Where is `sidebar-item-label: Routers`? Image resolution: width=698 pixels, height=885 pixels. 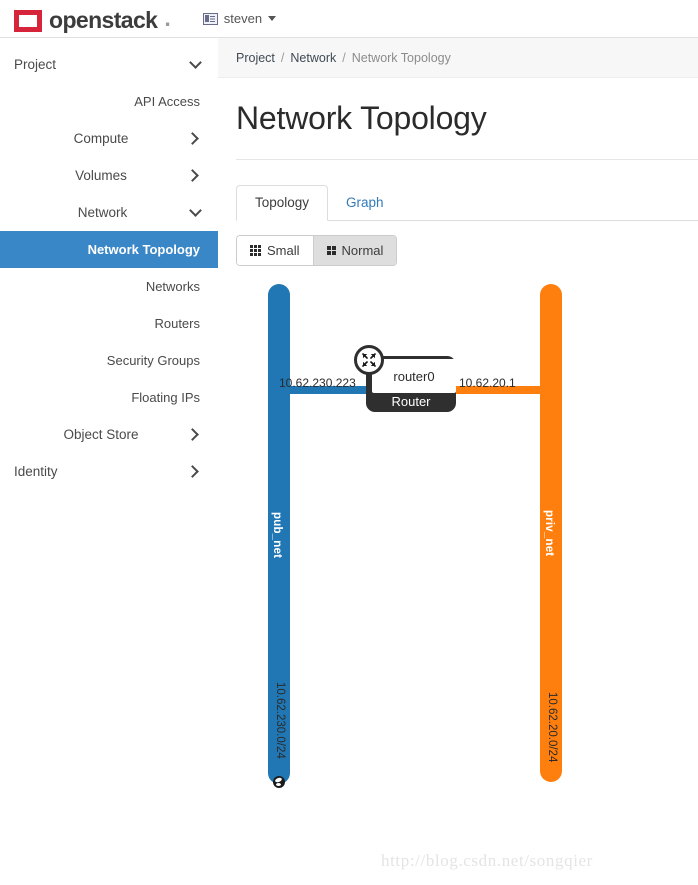 sidebar-item-label: Routers is located at coordinates (177, 323).